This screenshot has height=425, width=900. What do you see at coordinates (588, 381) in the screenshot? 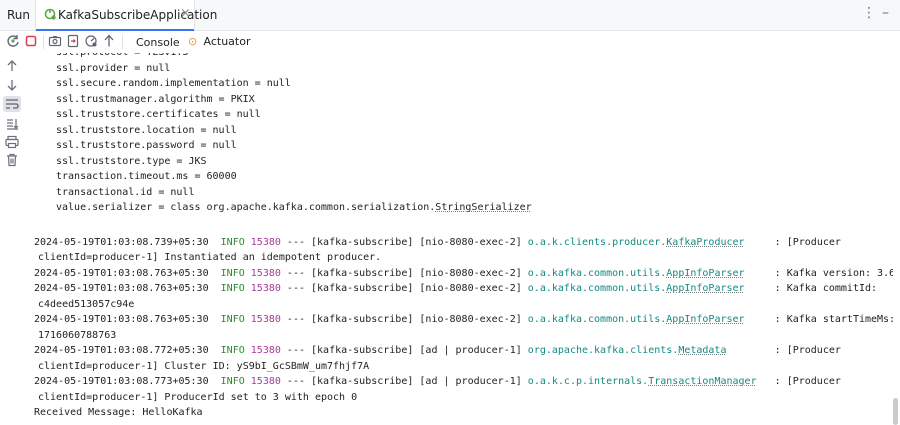
I see `log-logger-package: o.a.k.c.p.internals.` at bounding box center [588, 381].